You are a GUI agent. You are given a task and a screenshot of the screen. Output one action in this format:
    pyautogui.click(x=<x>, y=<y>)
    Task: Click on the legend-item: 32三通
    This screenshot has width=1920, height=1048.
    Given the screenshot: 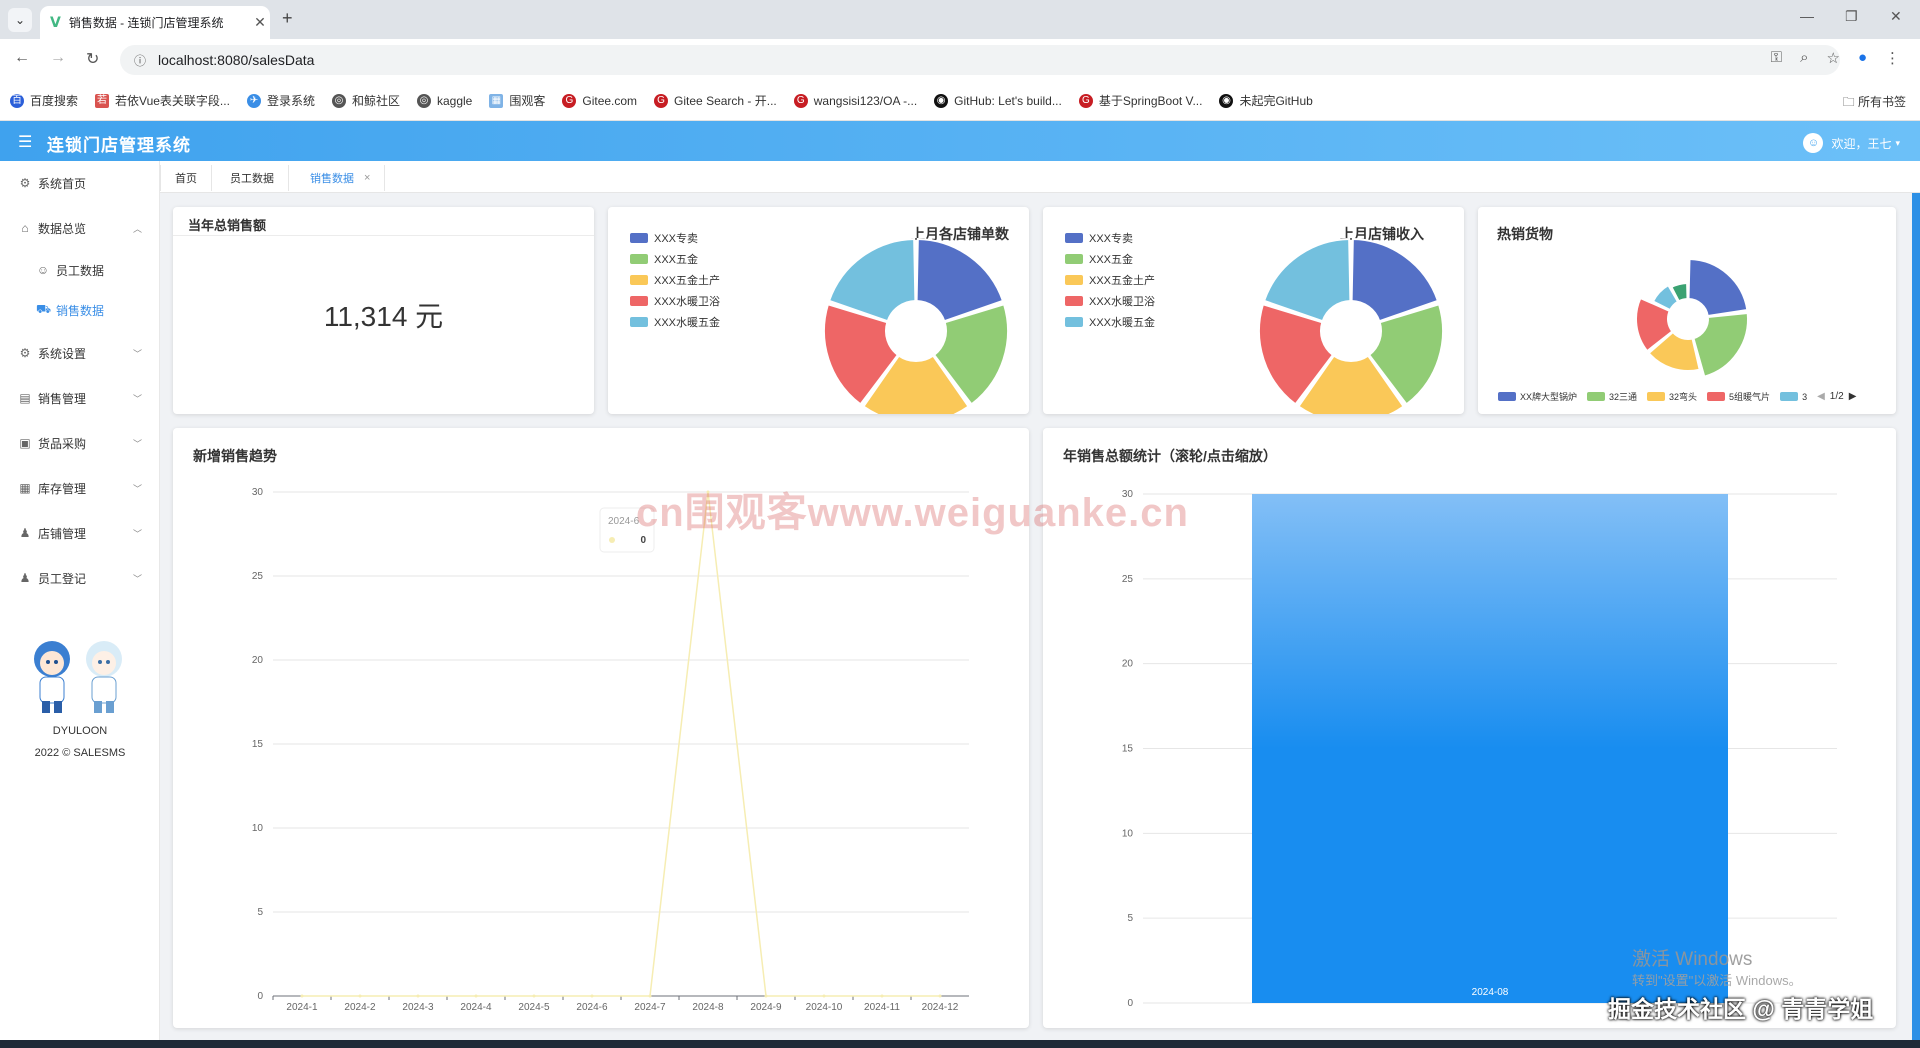 What is the action you would take?
    pyautogui.click(x=1612, y=396)
    